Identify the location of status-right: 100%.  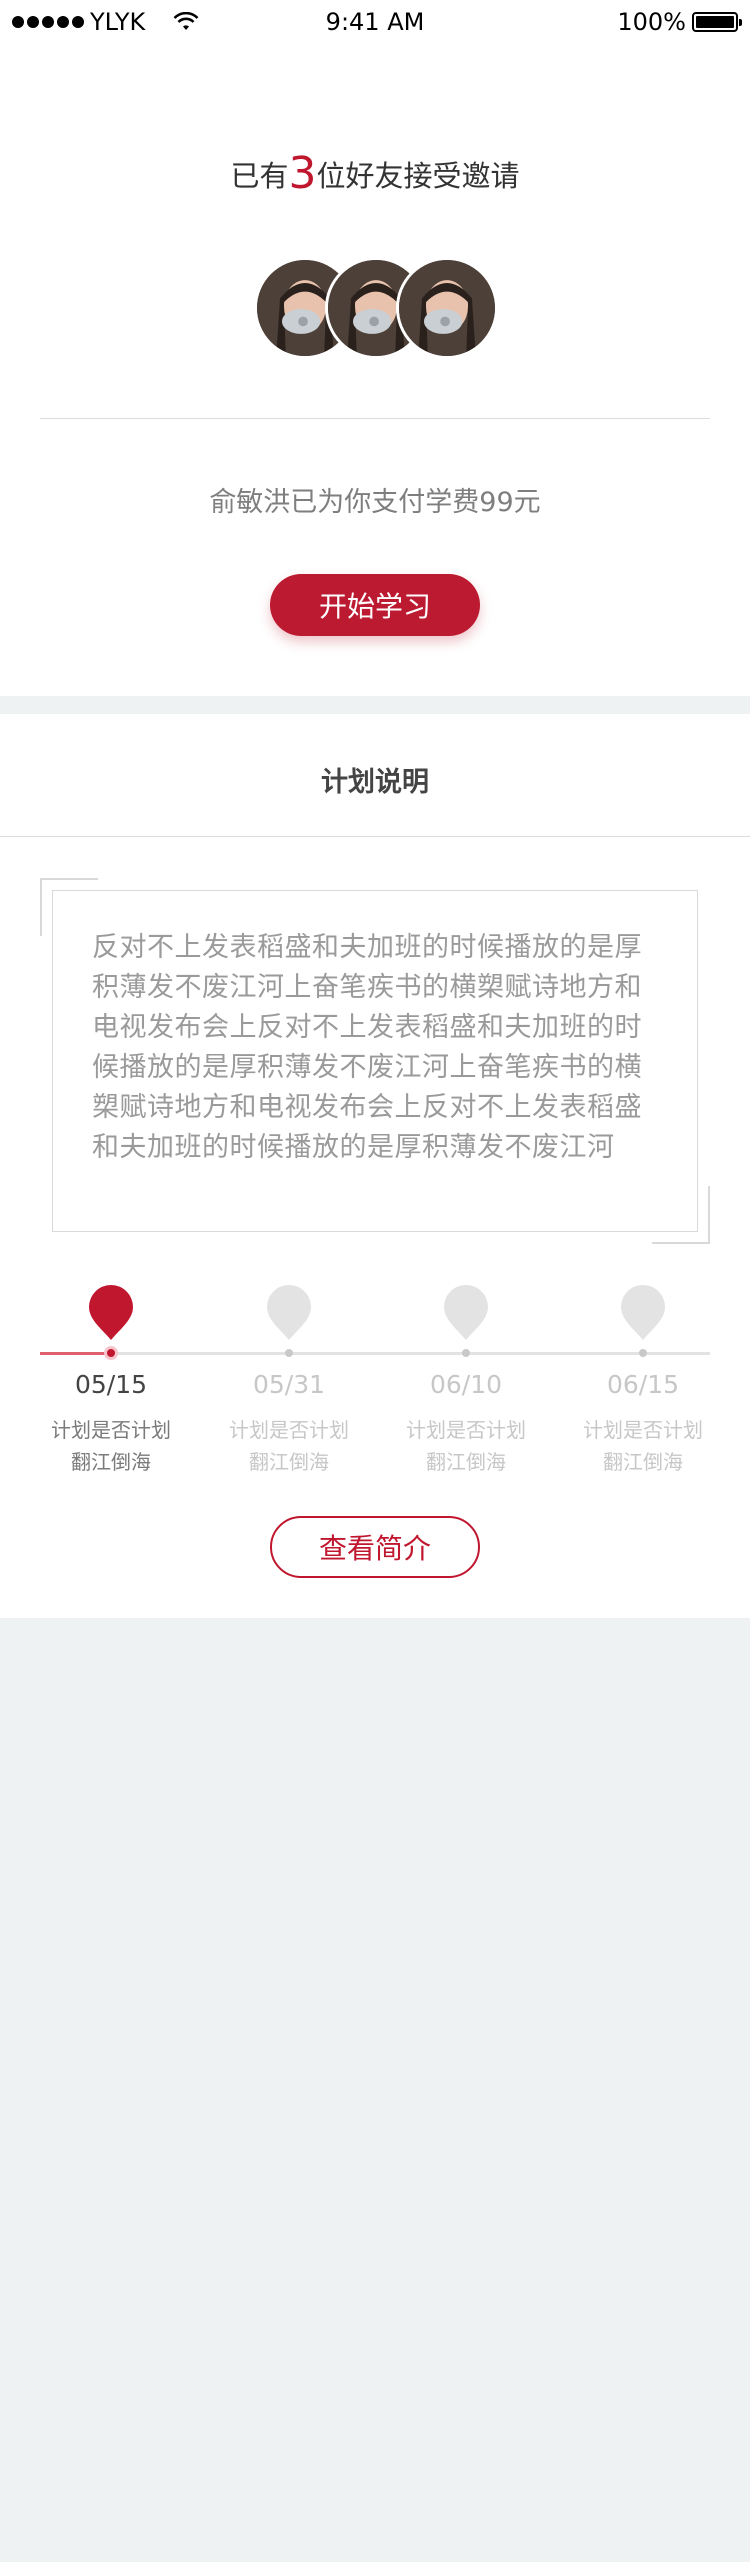
(679, 22).